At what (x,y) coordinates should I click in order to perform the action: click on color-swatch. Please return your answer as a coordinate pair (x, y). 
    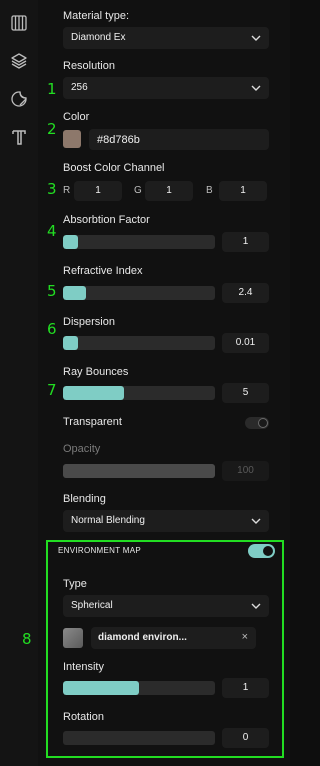
    Looking at the image, I should click on (72, 139).